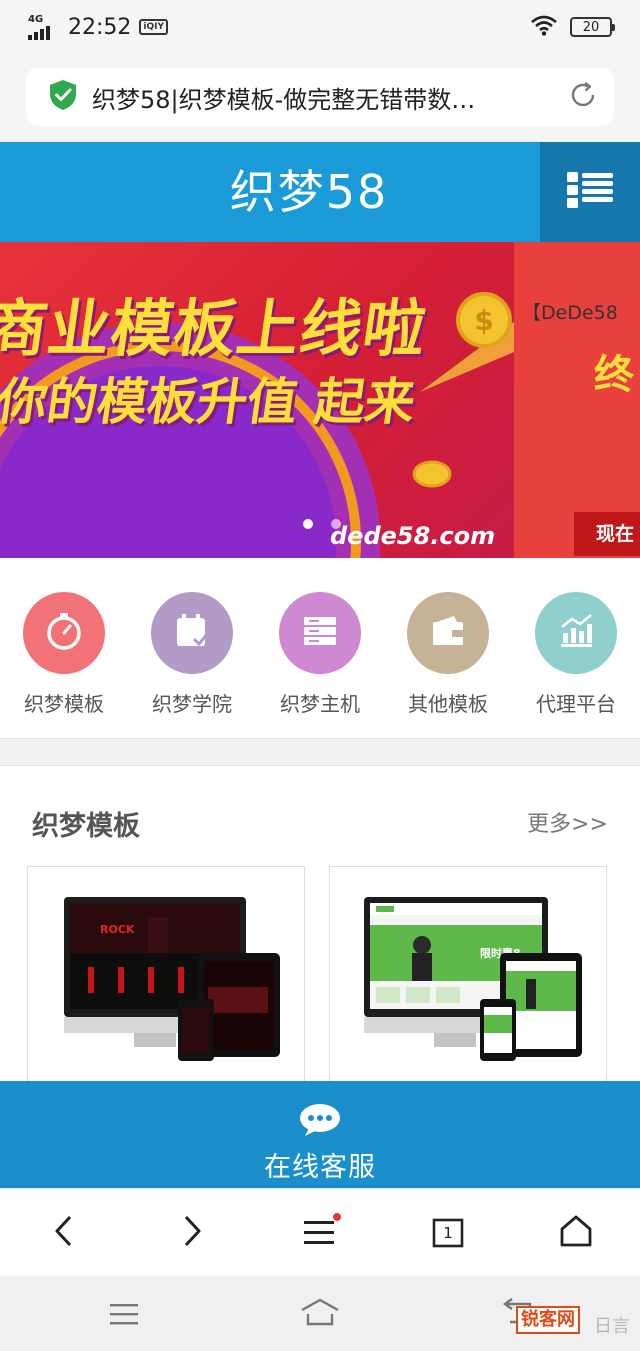 This screenshot has height=1351, width=640. What do you see at coordinates (124, 1316) in the screenshot?
I see `recent-apps-icon` at bounding box center [124, 1316].